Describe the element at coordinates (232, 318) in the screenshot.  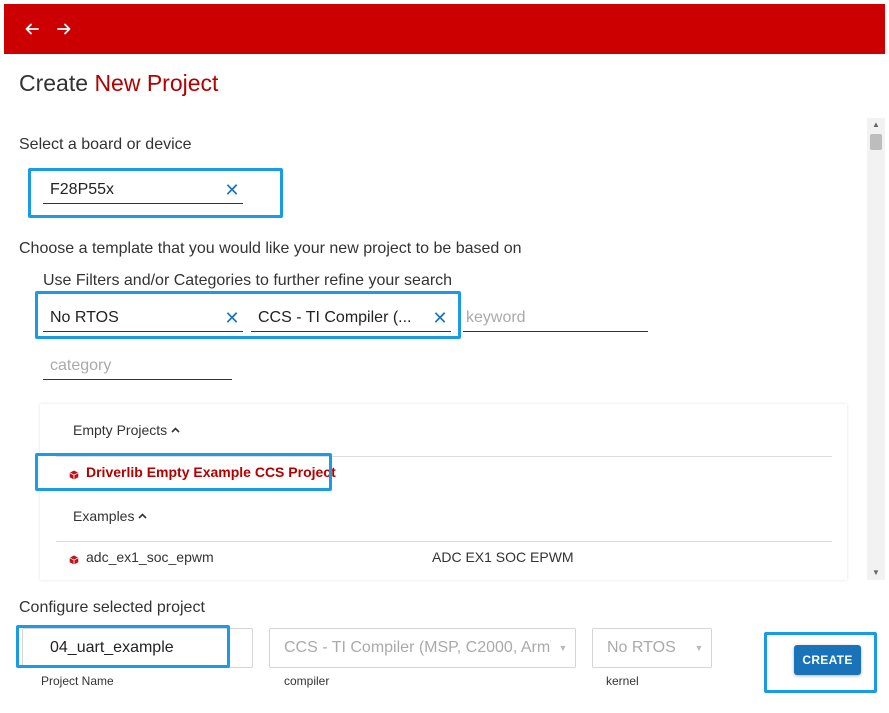
I see `clear-rtos-filter-icon: ✕` at that location.